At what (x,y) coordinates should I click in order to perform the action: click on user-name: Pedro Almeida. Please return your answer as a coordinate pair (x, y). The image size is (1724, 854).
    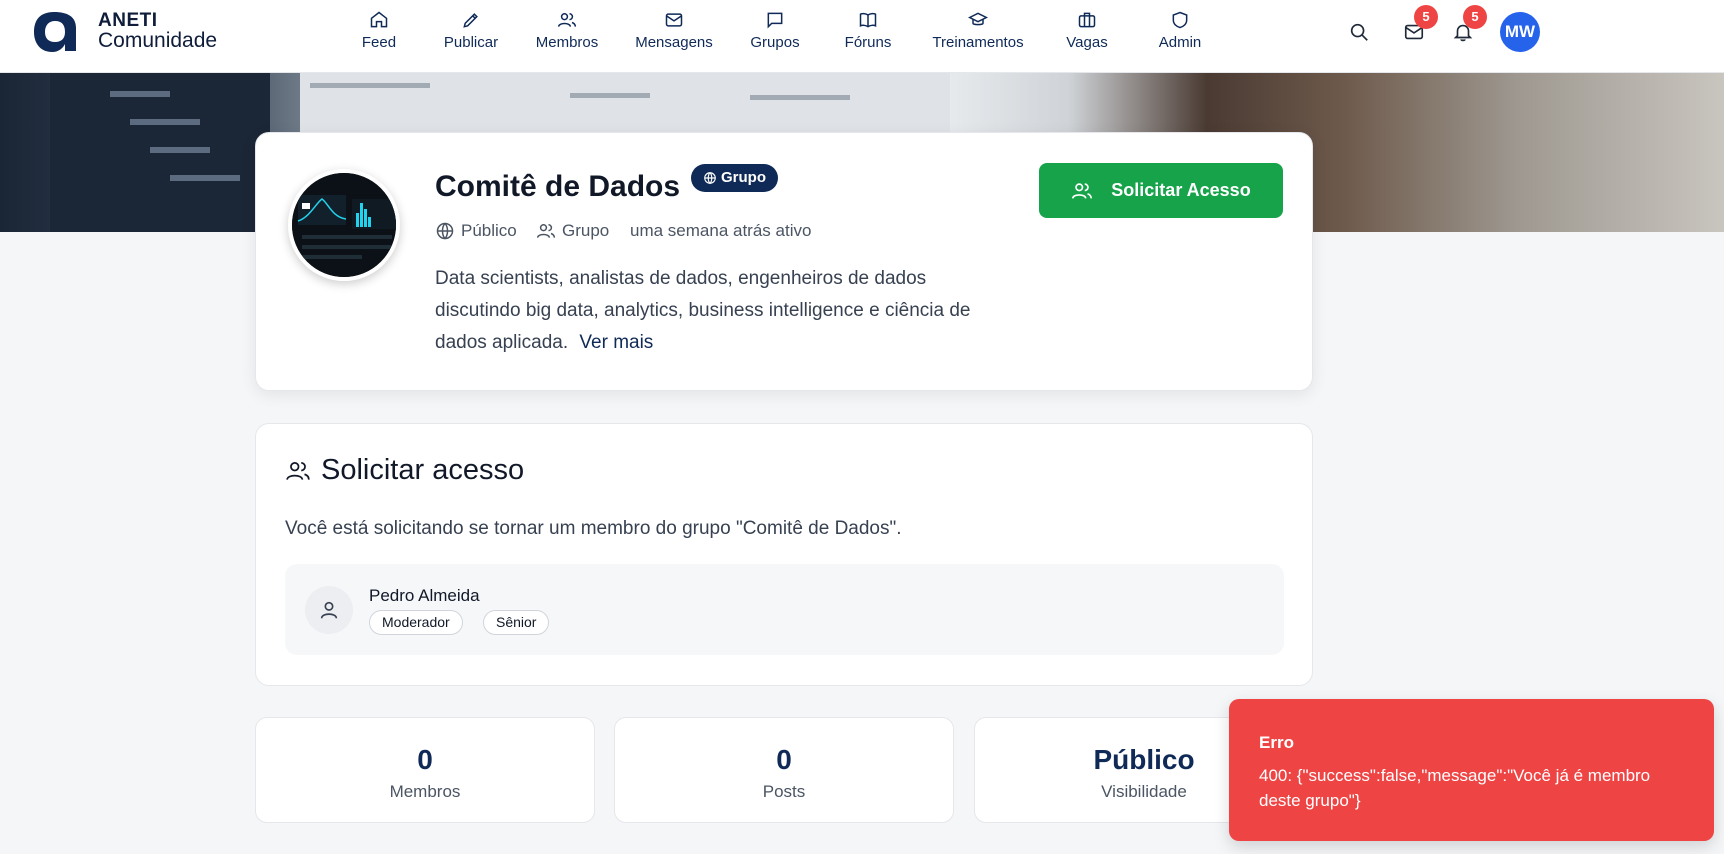
    Looking at the image, I should click on (424, 595).